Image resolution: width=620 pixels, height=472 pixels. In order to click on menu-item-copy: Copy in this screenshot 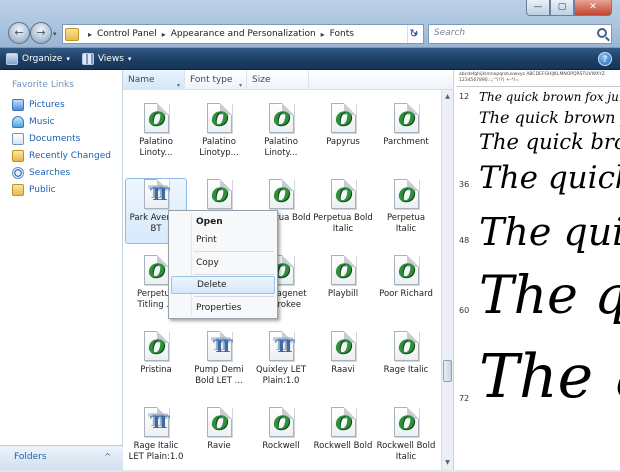, I will do `click(223, 263)`.